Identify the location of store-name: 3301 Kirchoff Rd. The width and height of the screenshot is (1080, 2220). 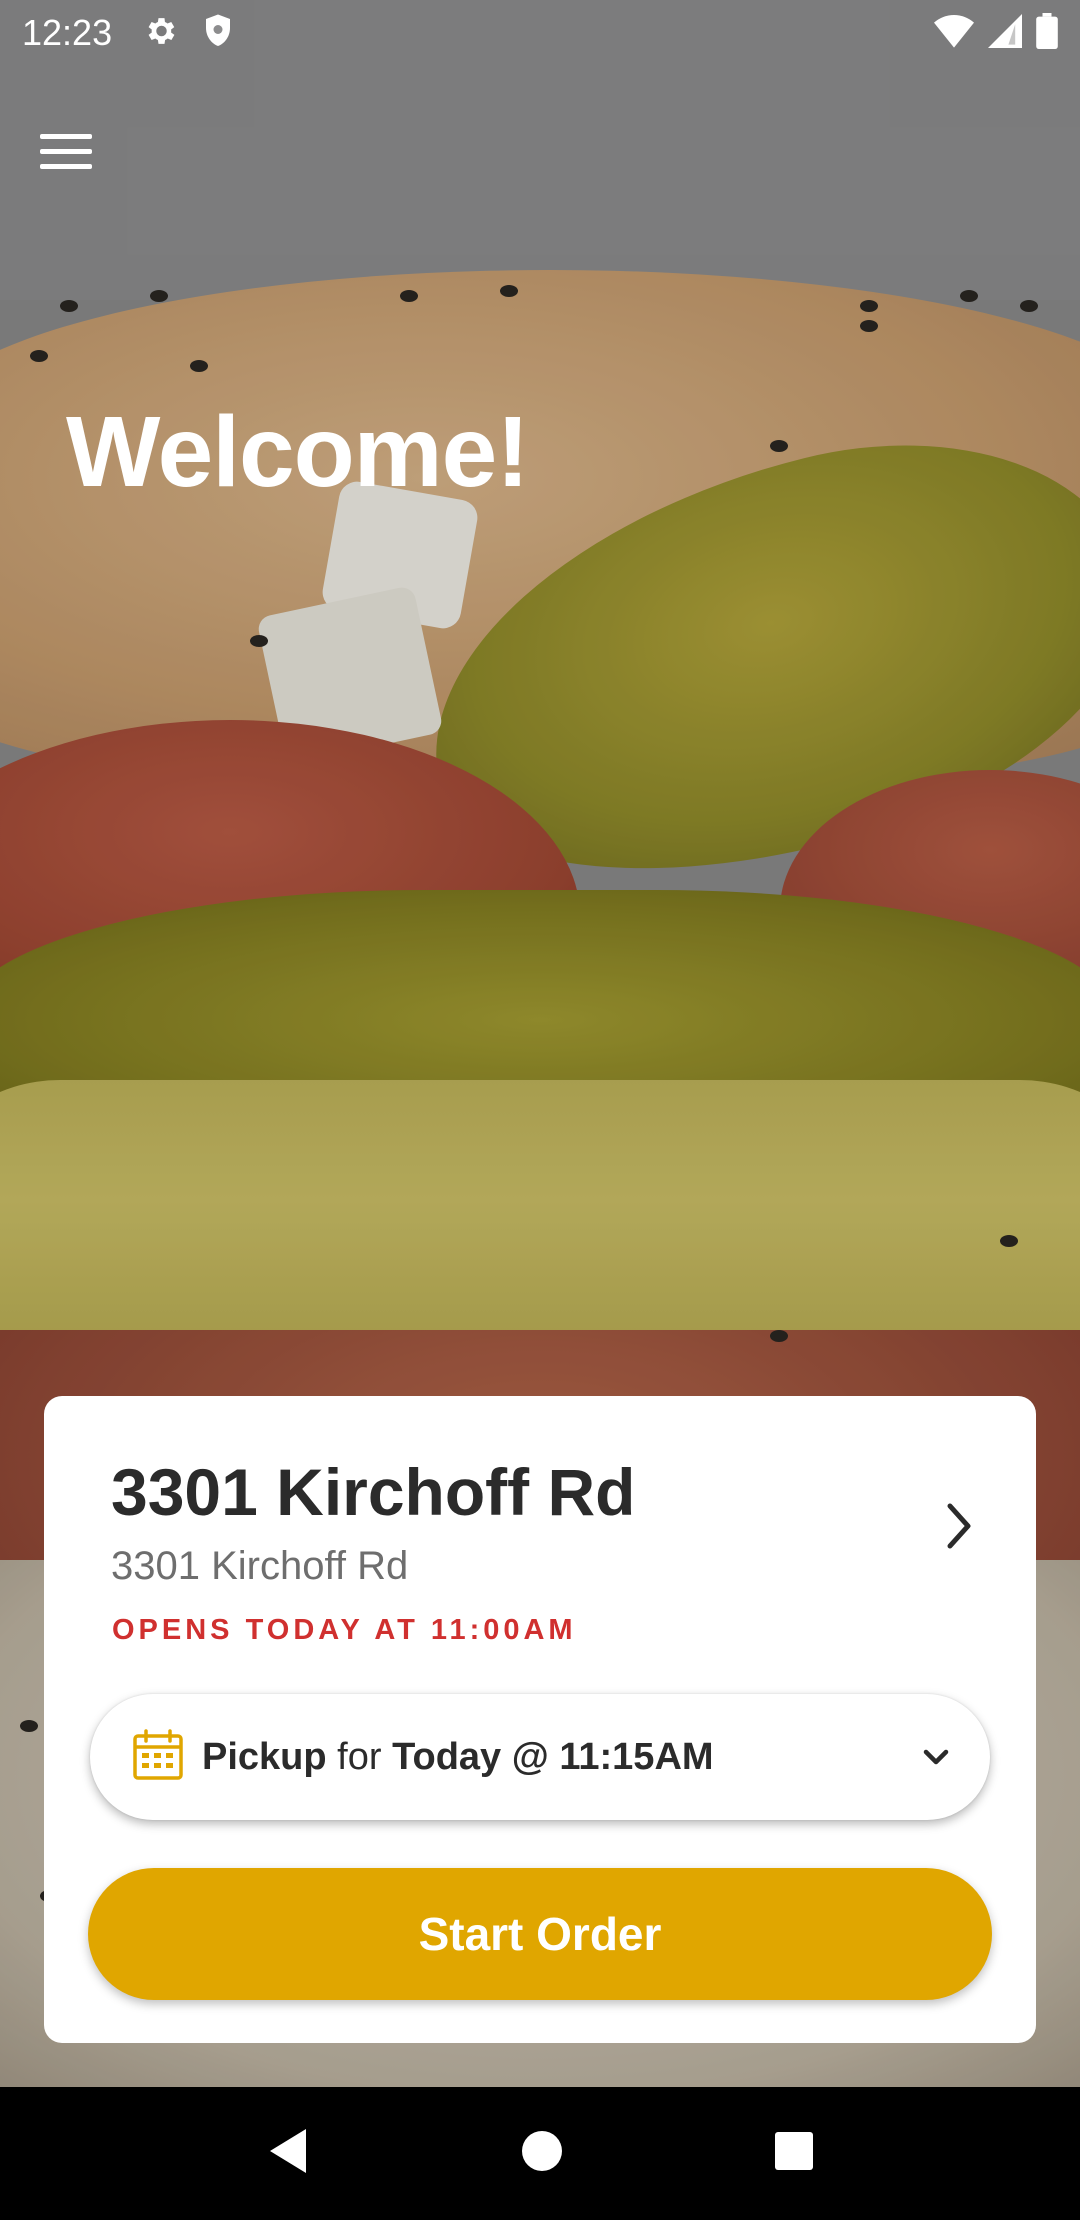
(373, 1492).